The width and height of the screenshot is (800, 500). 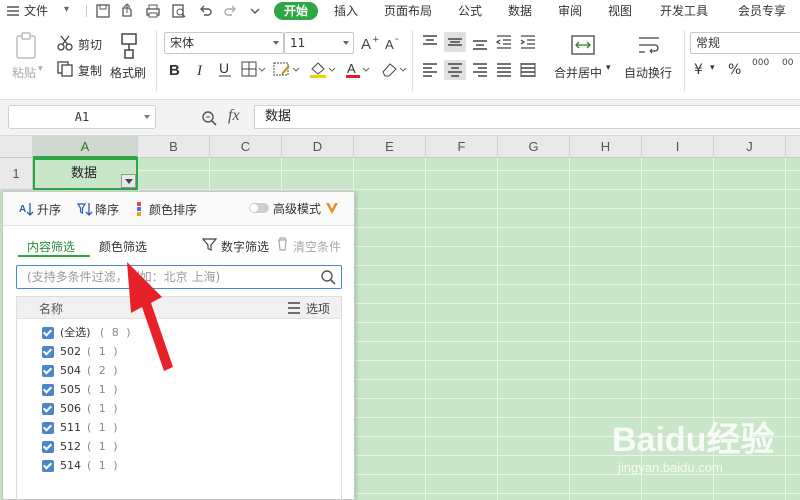 I want to click on justify-icon, so click(x=504, y=70).